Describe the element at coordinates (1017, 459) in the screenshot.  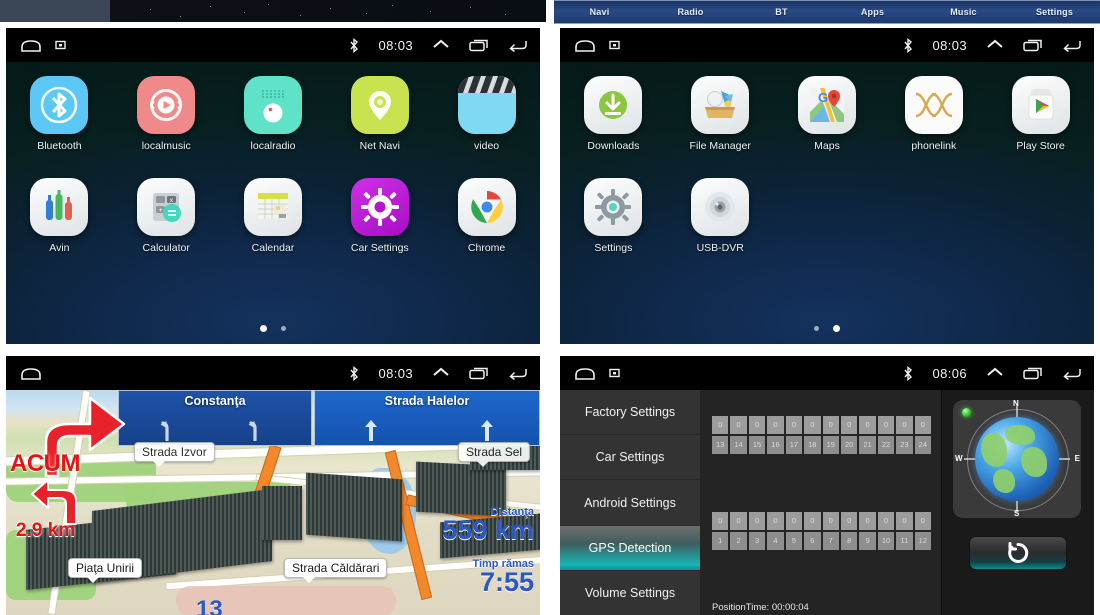
I see `globe-graphic` at that location.